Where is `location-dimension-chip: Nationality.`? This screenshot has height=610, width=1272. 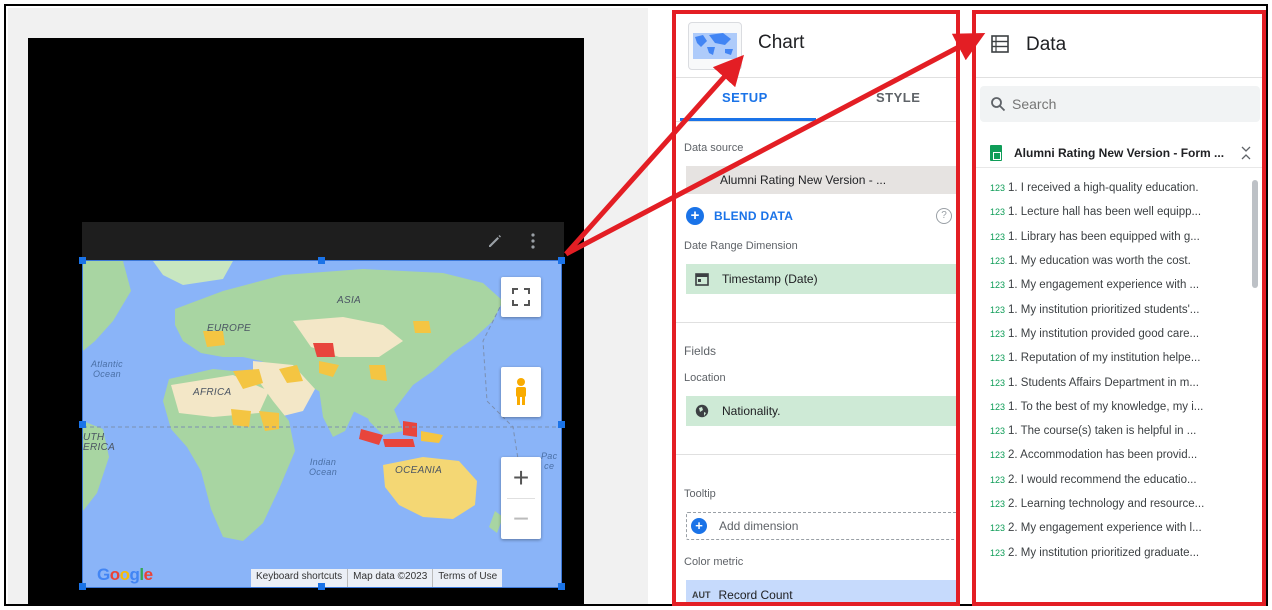 location-dimension-chip: Nationality. is located at coordinates (821, 411).